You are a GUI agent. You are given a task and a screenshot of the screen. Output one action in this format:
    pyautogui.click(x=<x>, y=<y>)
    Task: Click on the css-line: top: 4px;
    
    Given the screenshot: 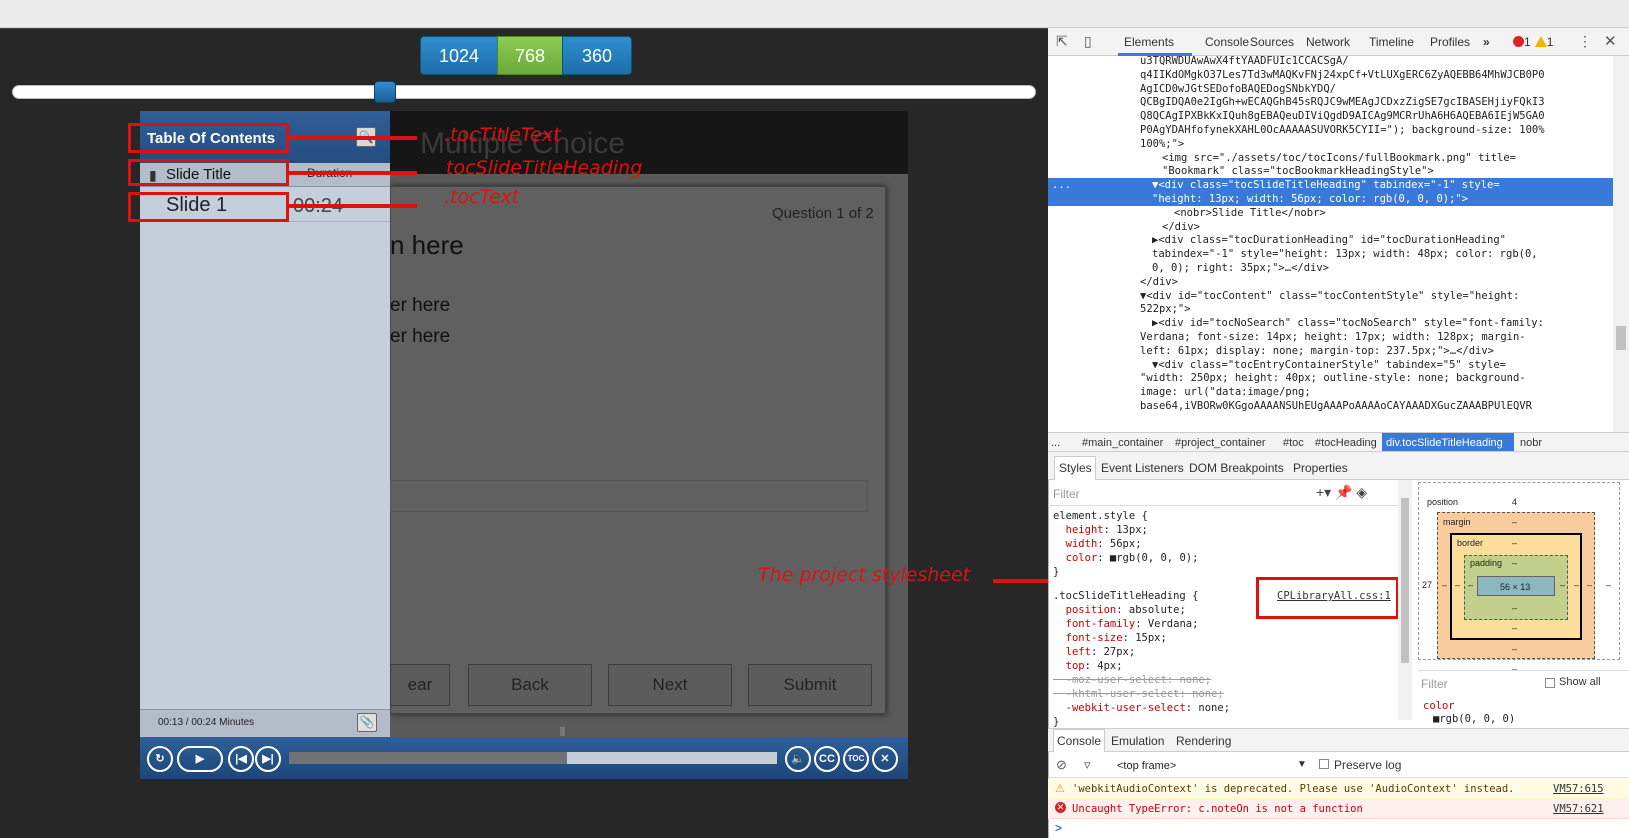 What is the action you would take?
    pyautogui.click(x=1088, y=666)
    